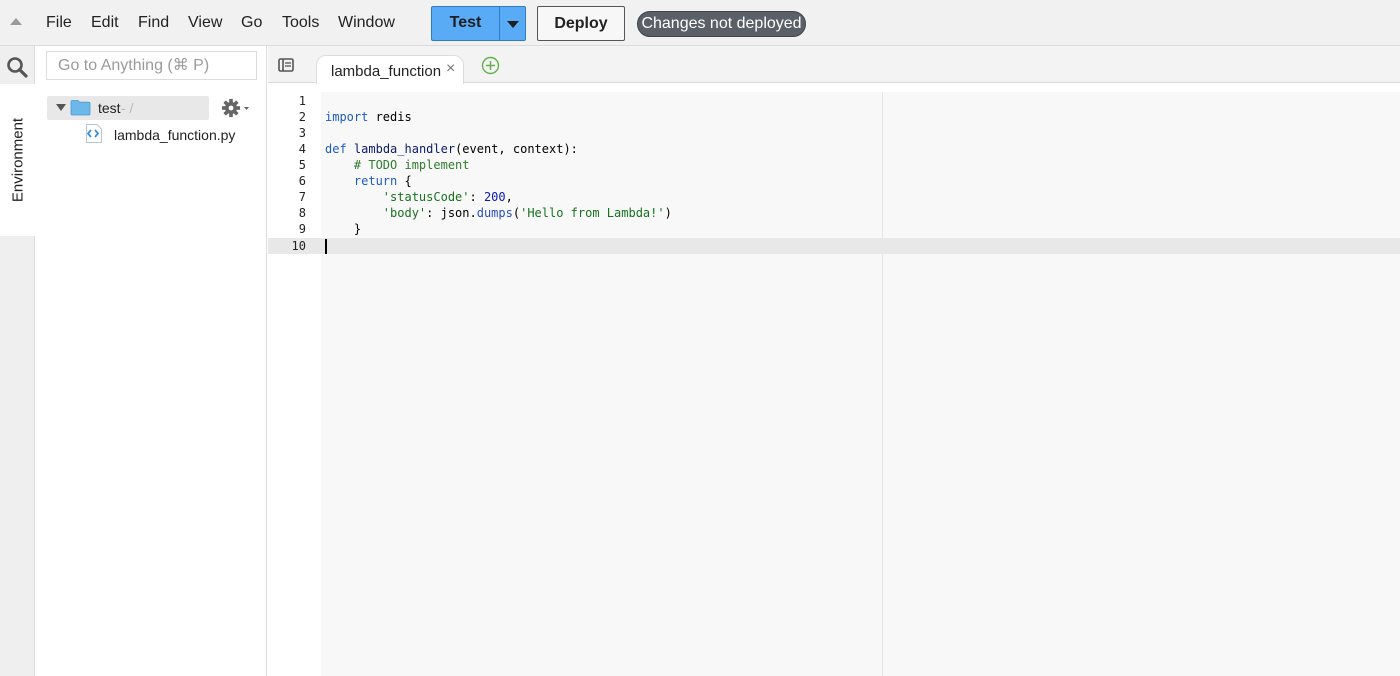 The image size is (1400, 676). Describe the element at coordinates (375, 181) in the screenshot. I see `keyword: return` at that location.